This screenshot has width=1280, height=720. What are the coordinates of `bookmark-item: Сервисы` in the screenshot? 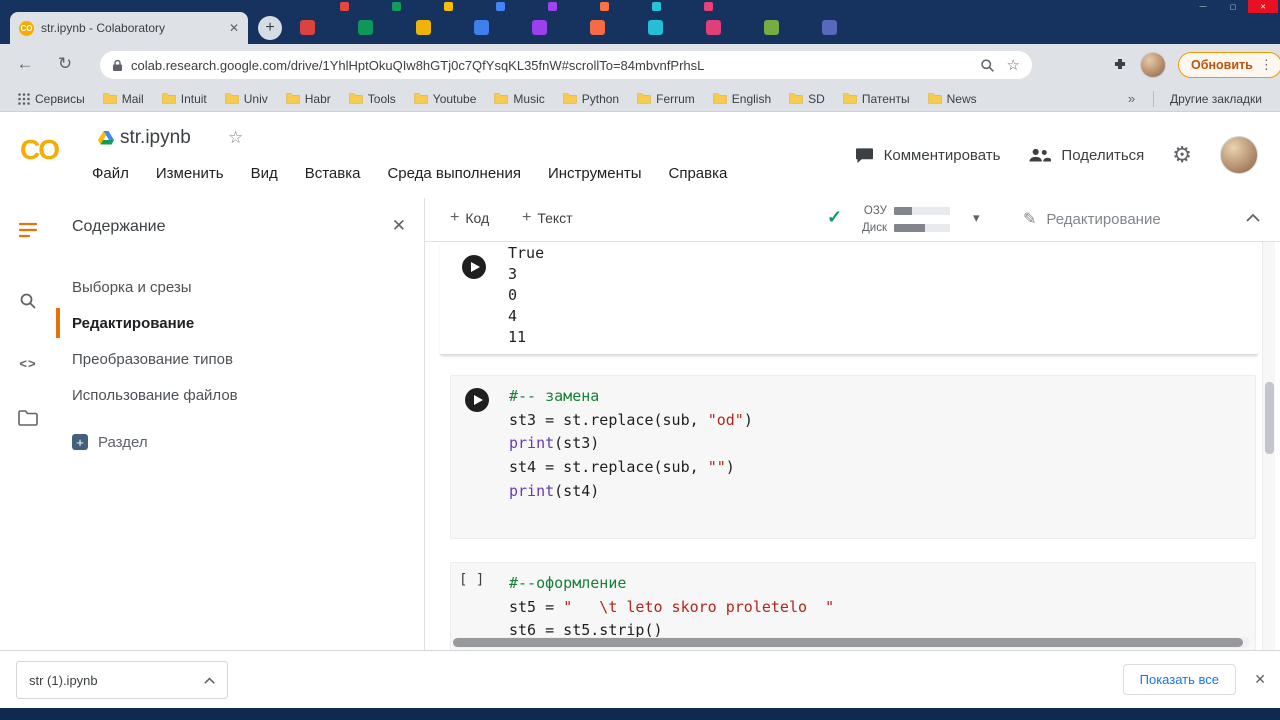 It's located at (51, 99).